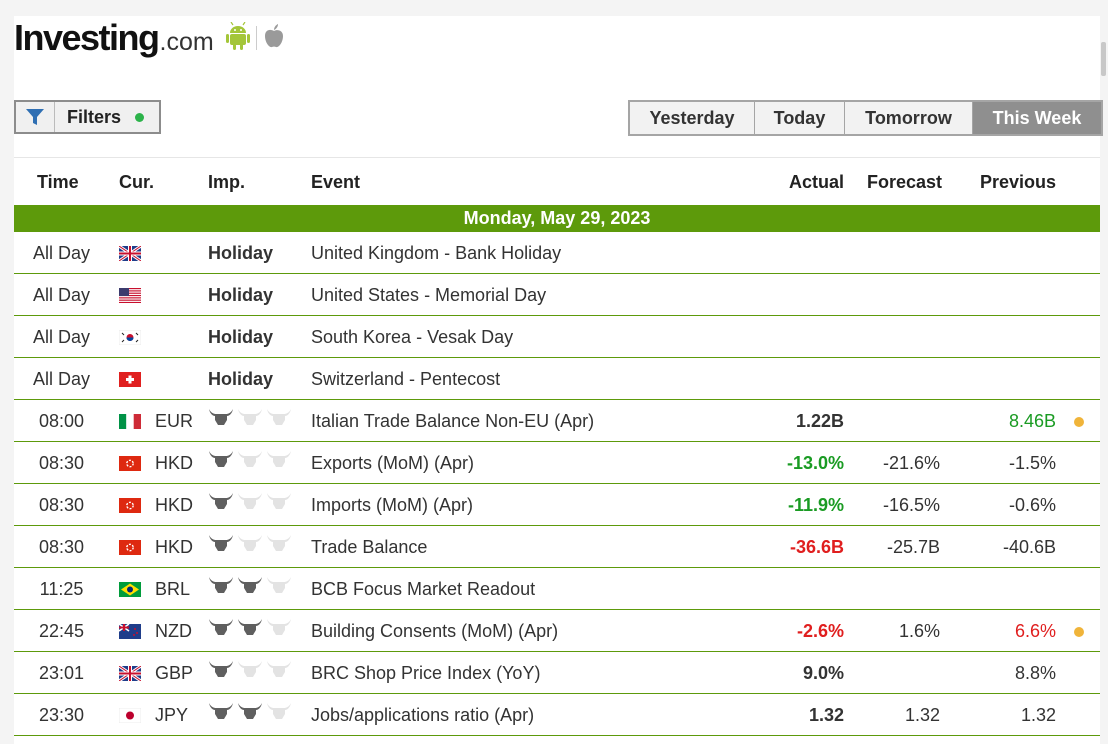 The width and height of the screenshot is (1108, 744). I want to click on row-time: 08:00, so click(61, 421).